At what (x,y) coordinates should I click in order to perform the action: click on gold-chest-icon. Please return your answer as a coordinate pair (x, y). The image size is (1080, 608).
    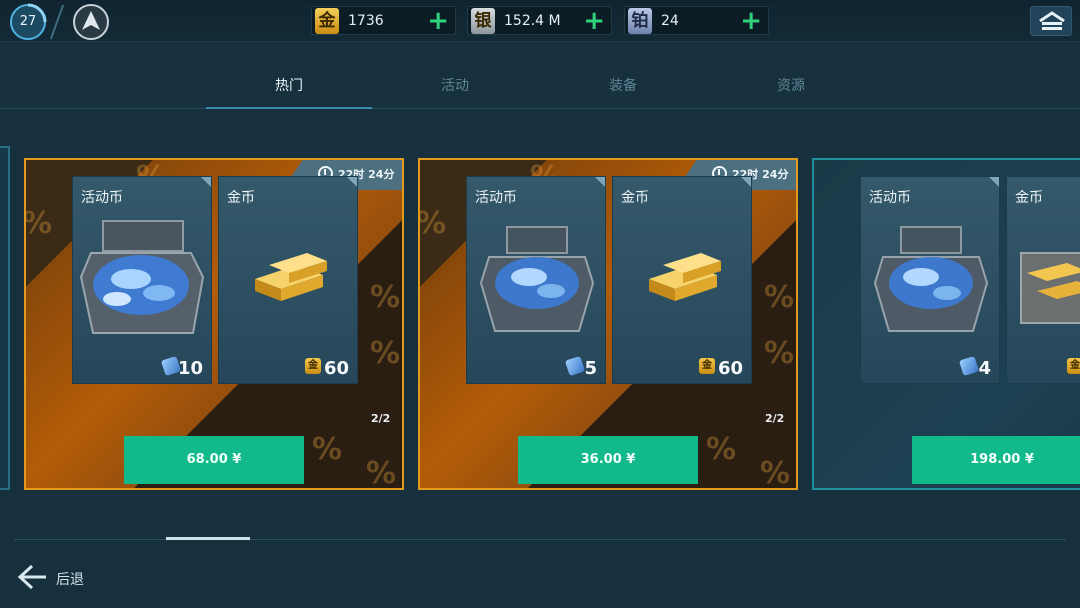
    Looking at the image, I should click on (1050, 288).